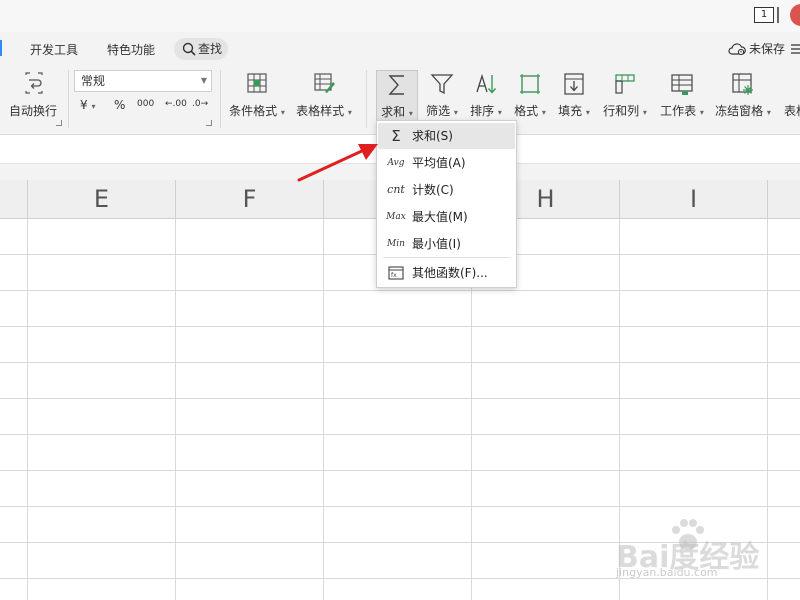 The image size is (800, 600). What do you see at coordinates (764, 15) in the screenshot?
I see `window-count-badge: 1` at bounding box center [764, 15].